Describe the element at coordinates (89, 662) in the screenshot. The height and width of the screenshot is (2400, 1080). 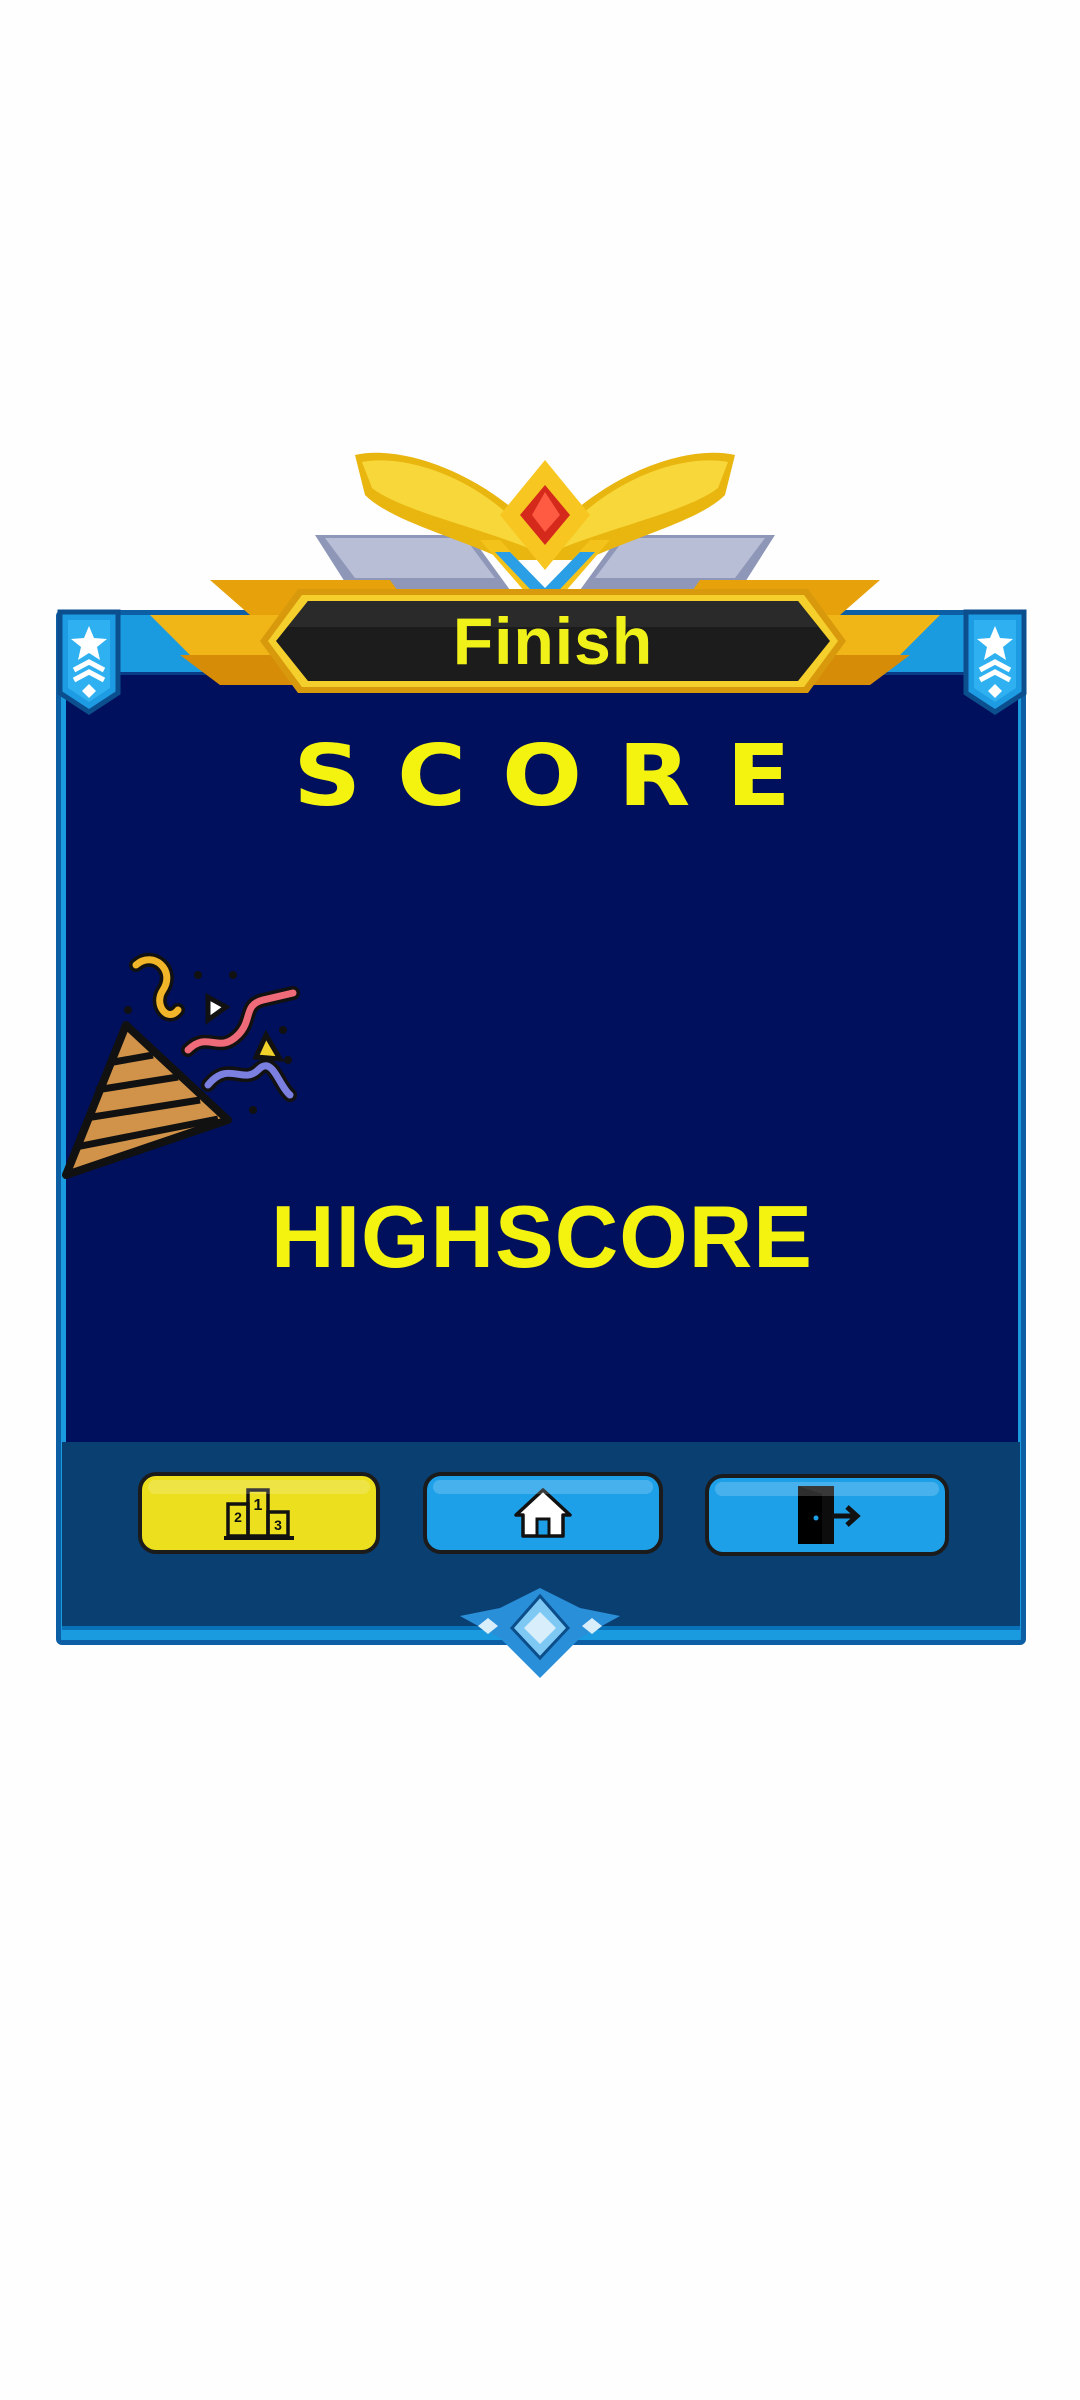
I see `star-badge-left-icon` at that location.